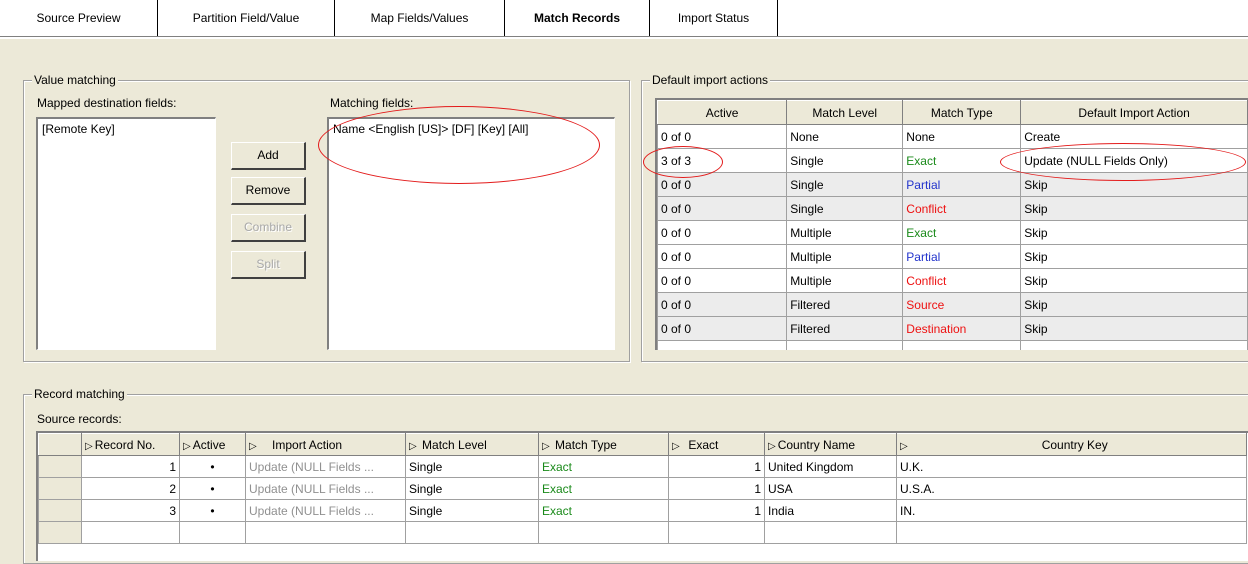 This screenshot has width=1248, height=564. I want to click on cell-active: •, so click(212, 510).